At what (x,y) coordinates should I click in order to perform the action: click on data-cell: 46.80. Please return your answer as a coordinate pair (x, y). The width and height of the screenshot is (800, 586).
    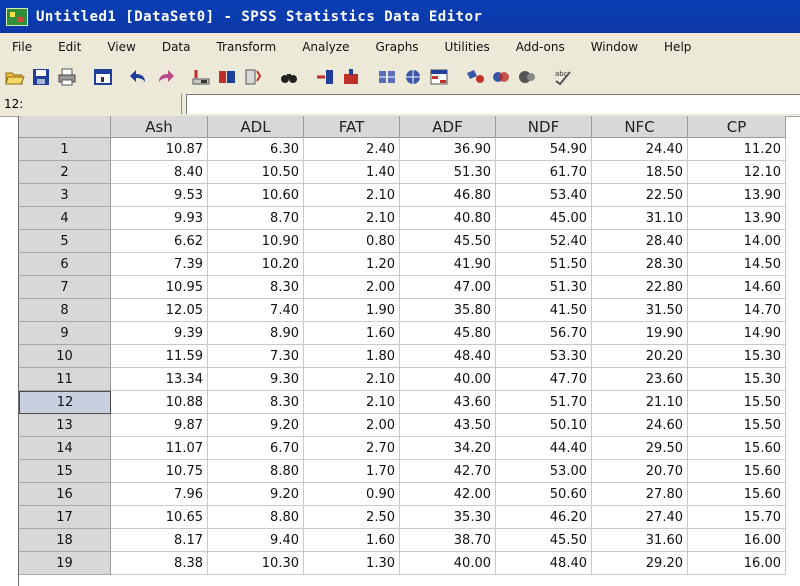
    Looking at the image, I should click on (448, 195).